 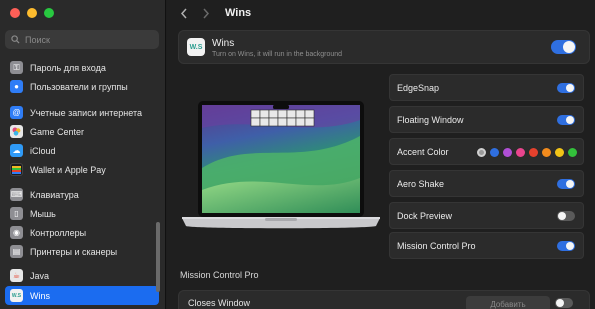 I want to click on option-floating-window: Floating Window, so click(x=486, y=119).